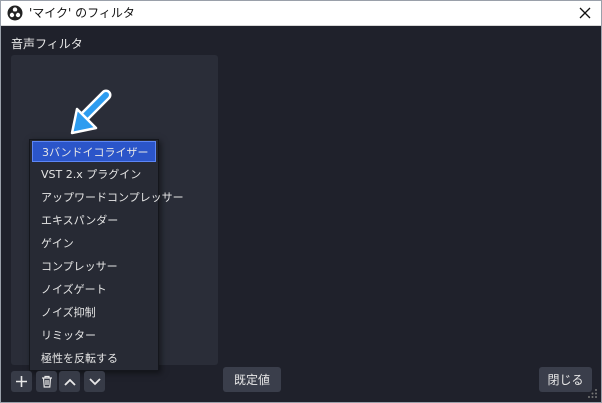 The height and width of the screenshot is (403, 602). I want to click on move-filter-up-button, so click(69, 381).